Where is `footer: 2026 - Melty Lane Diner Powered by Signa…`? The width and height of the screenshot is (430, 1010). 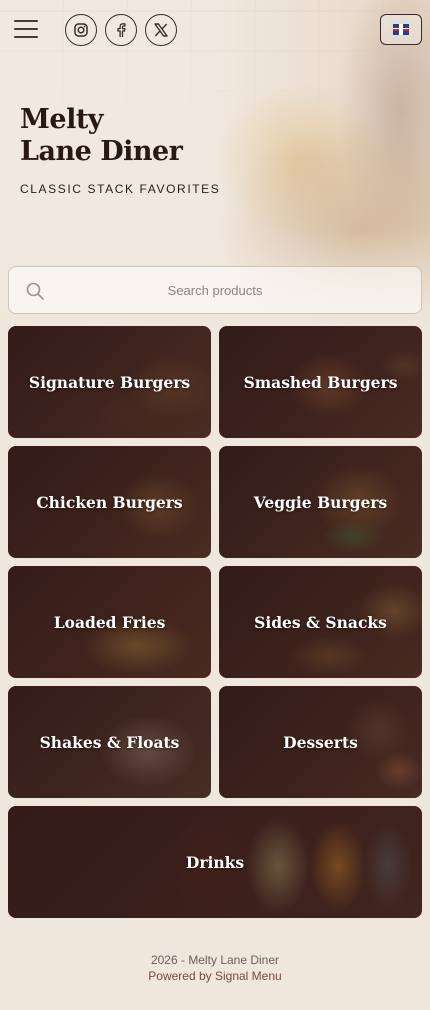 footer: 2026 - Melty Lane Diner Powered by Signa… is located at coordinates (215, 968).